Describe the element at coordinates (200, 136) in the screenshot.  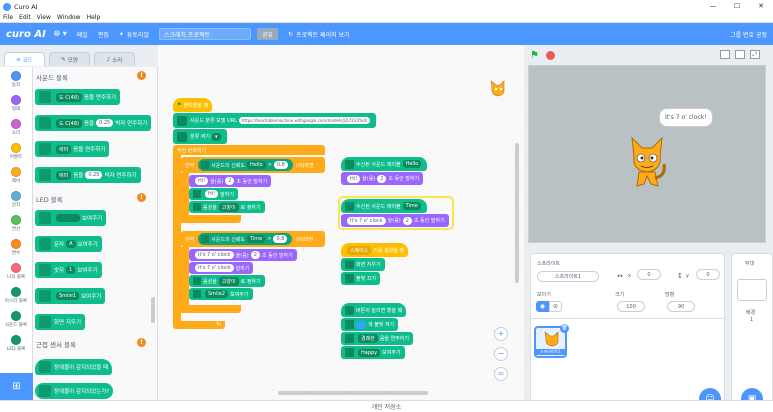
I see `start-classification-block: 분류 켜기 ▾` at that location.